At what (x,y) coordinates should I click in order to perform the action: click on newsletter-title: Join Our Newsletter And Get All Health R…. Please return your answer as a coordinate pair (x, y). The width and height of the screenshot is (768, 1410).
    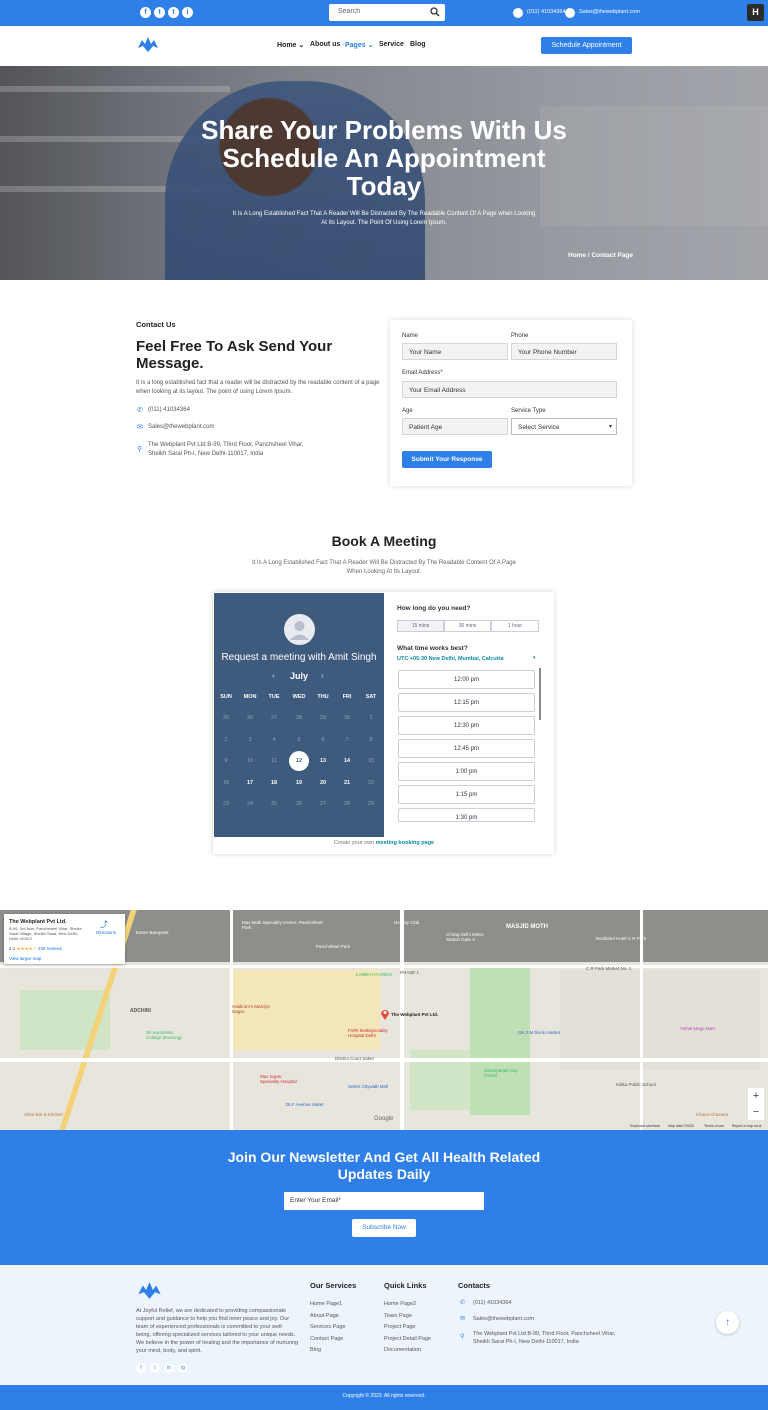
    Looking at the image, I should click on (384, 1165).